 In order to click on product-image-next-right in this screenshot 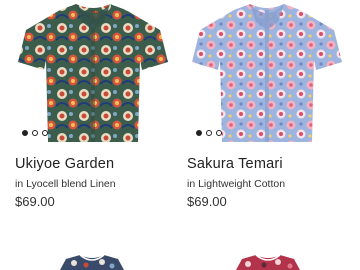, I will do `click(268, 261)`.